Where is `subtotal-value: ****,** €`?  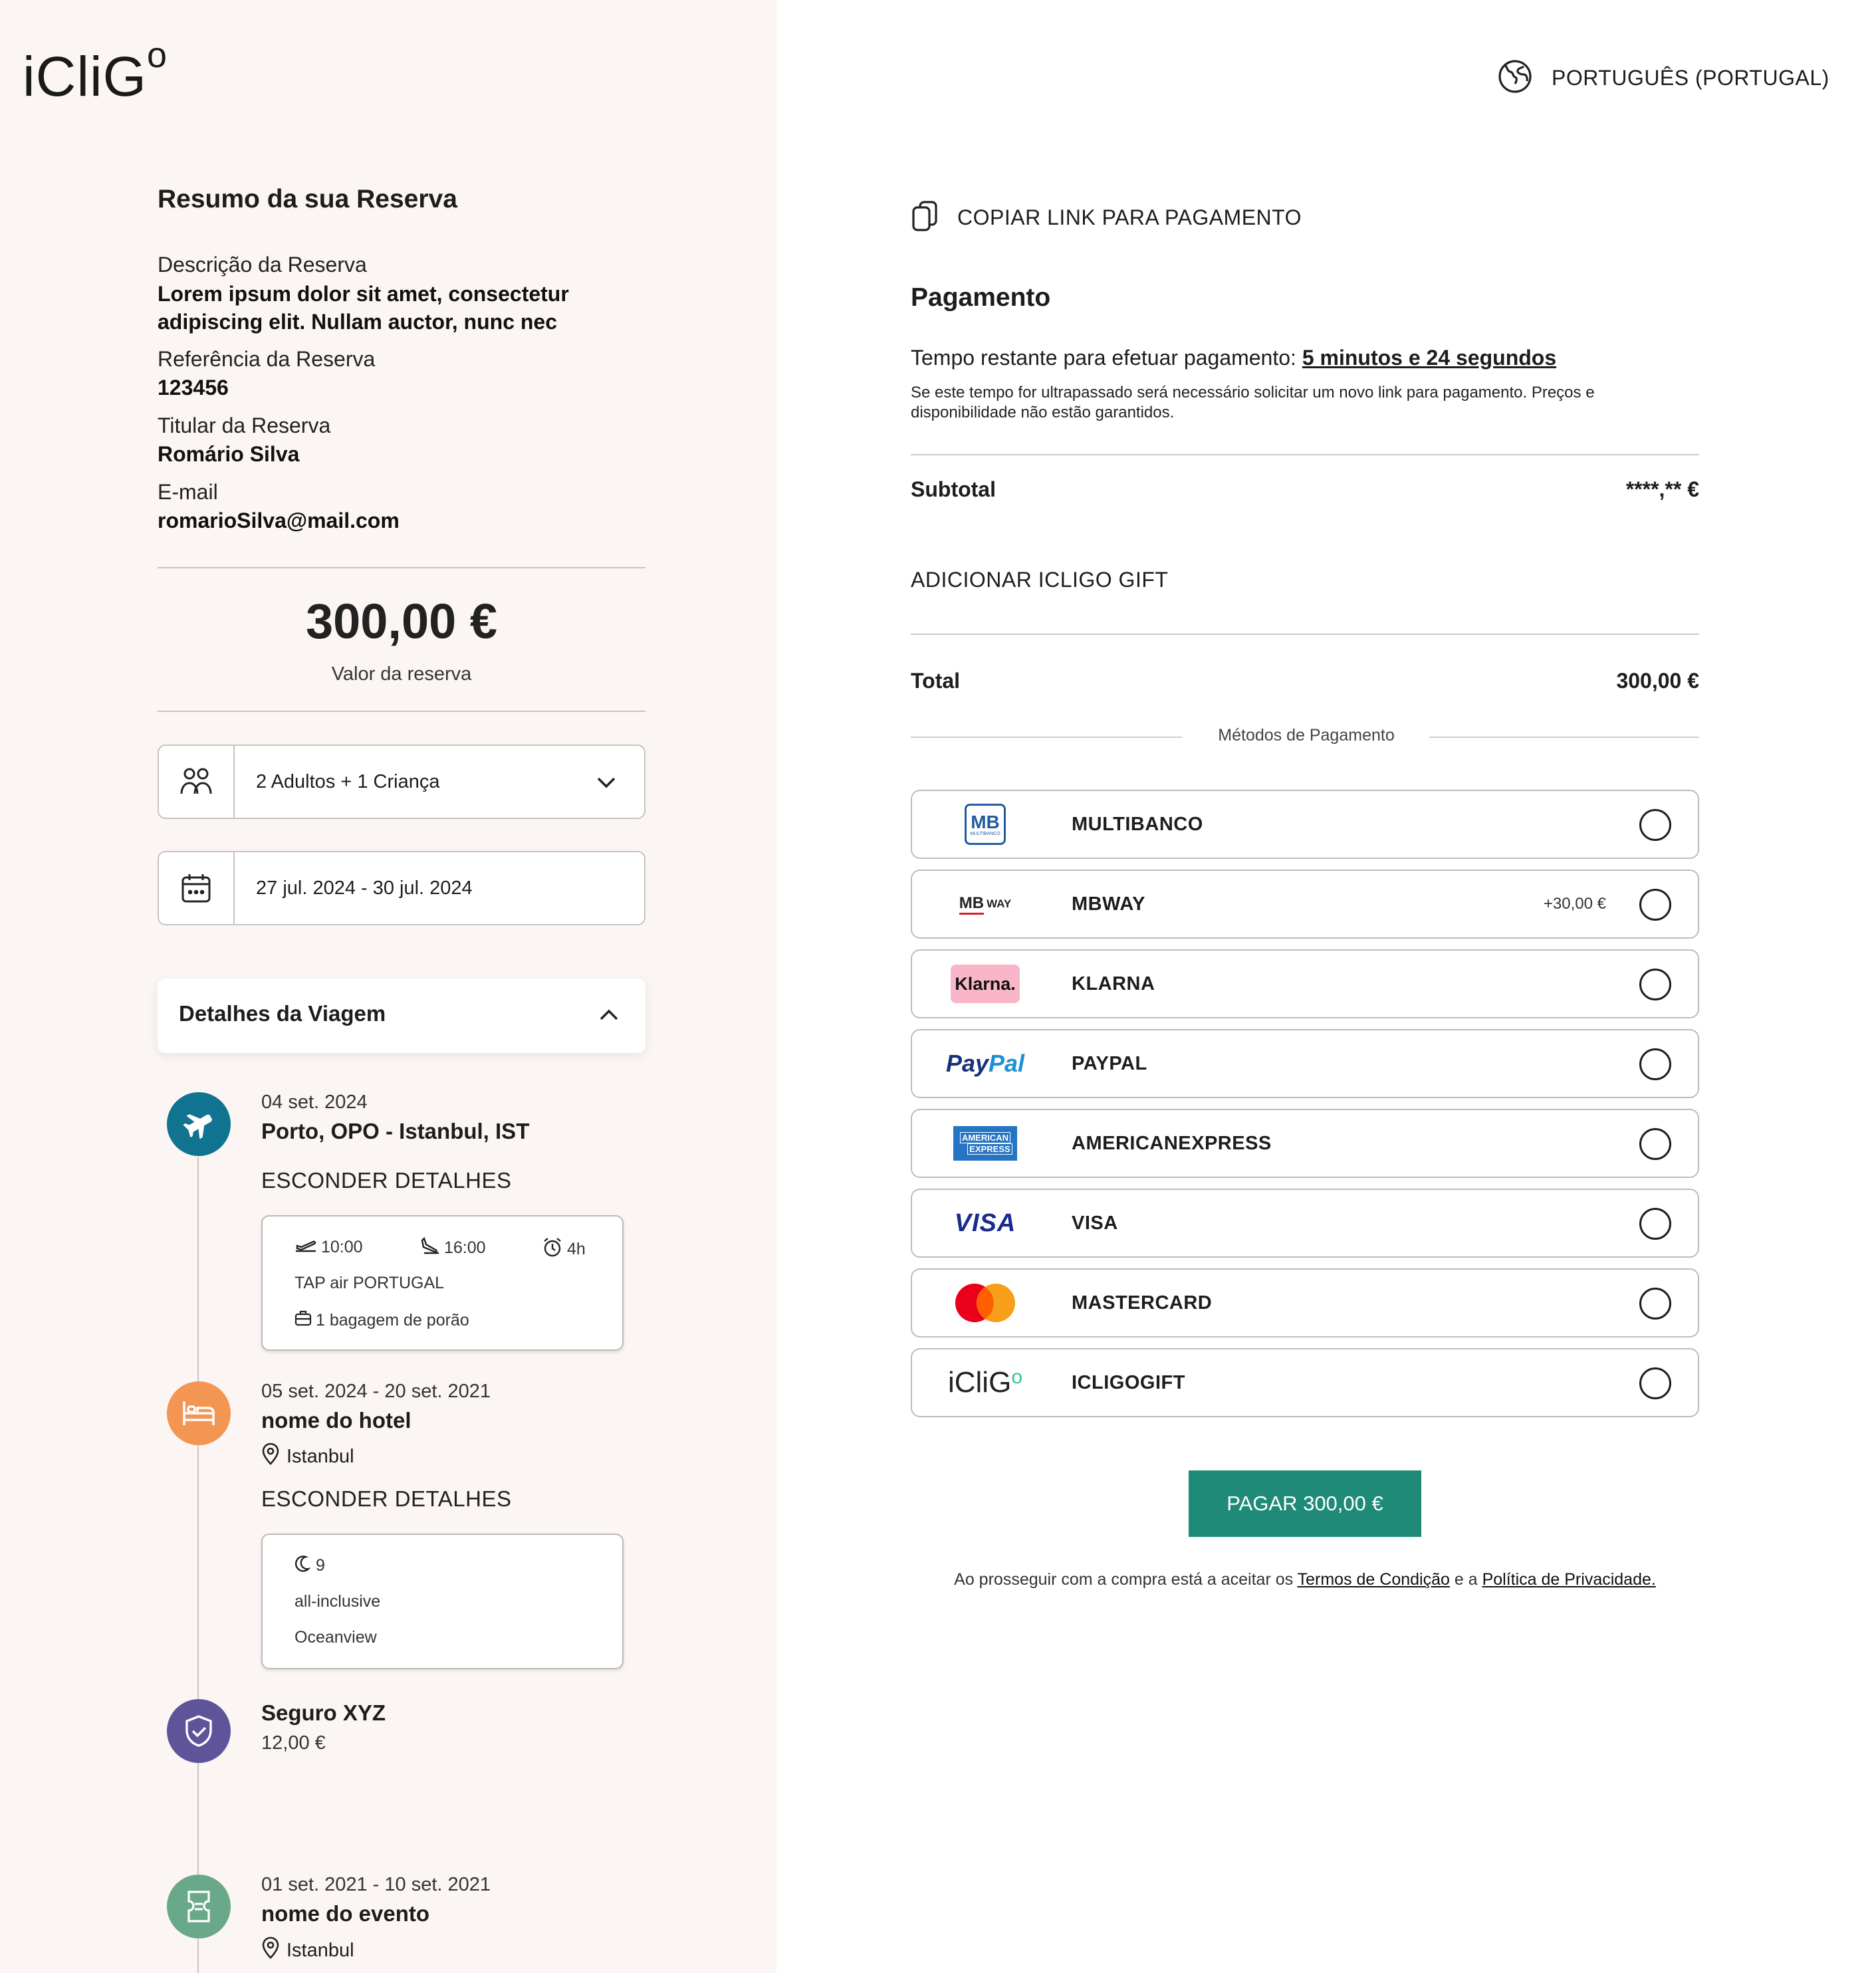 subtotal-value: ****,** € is located at coordinates (1662, 489).